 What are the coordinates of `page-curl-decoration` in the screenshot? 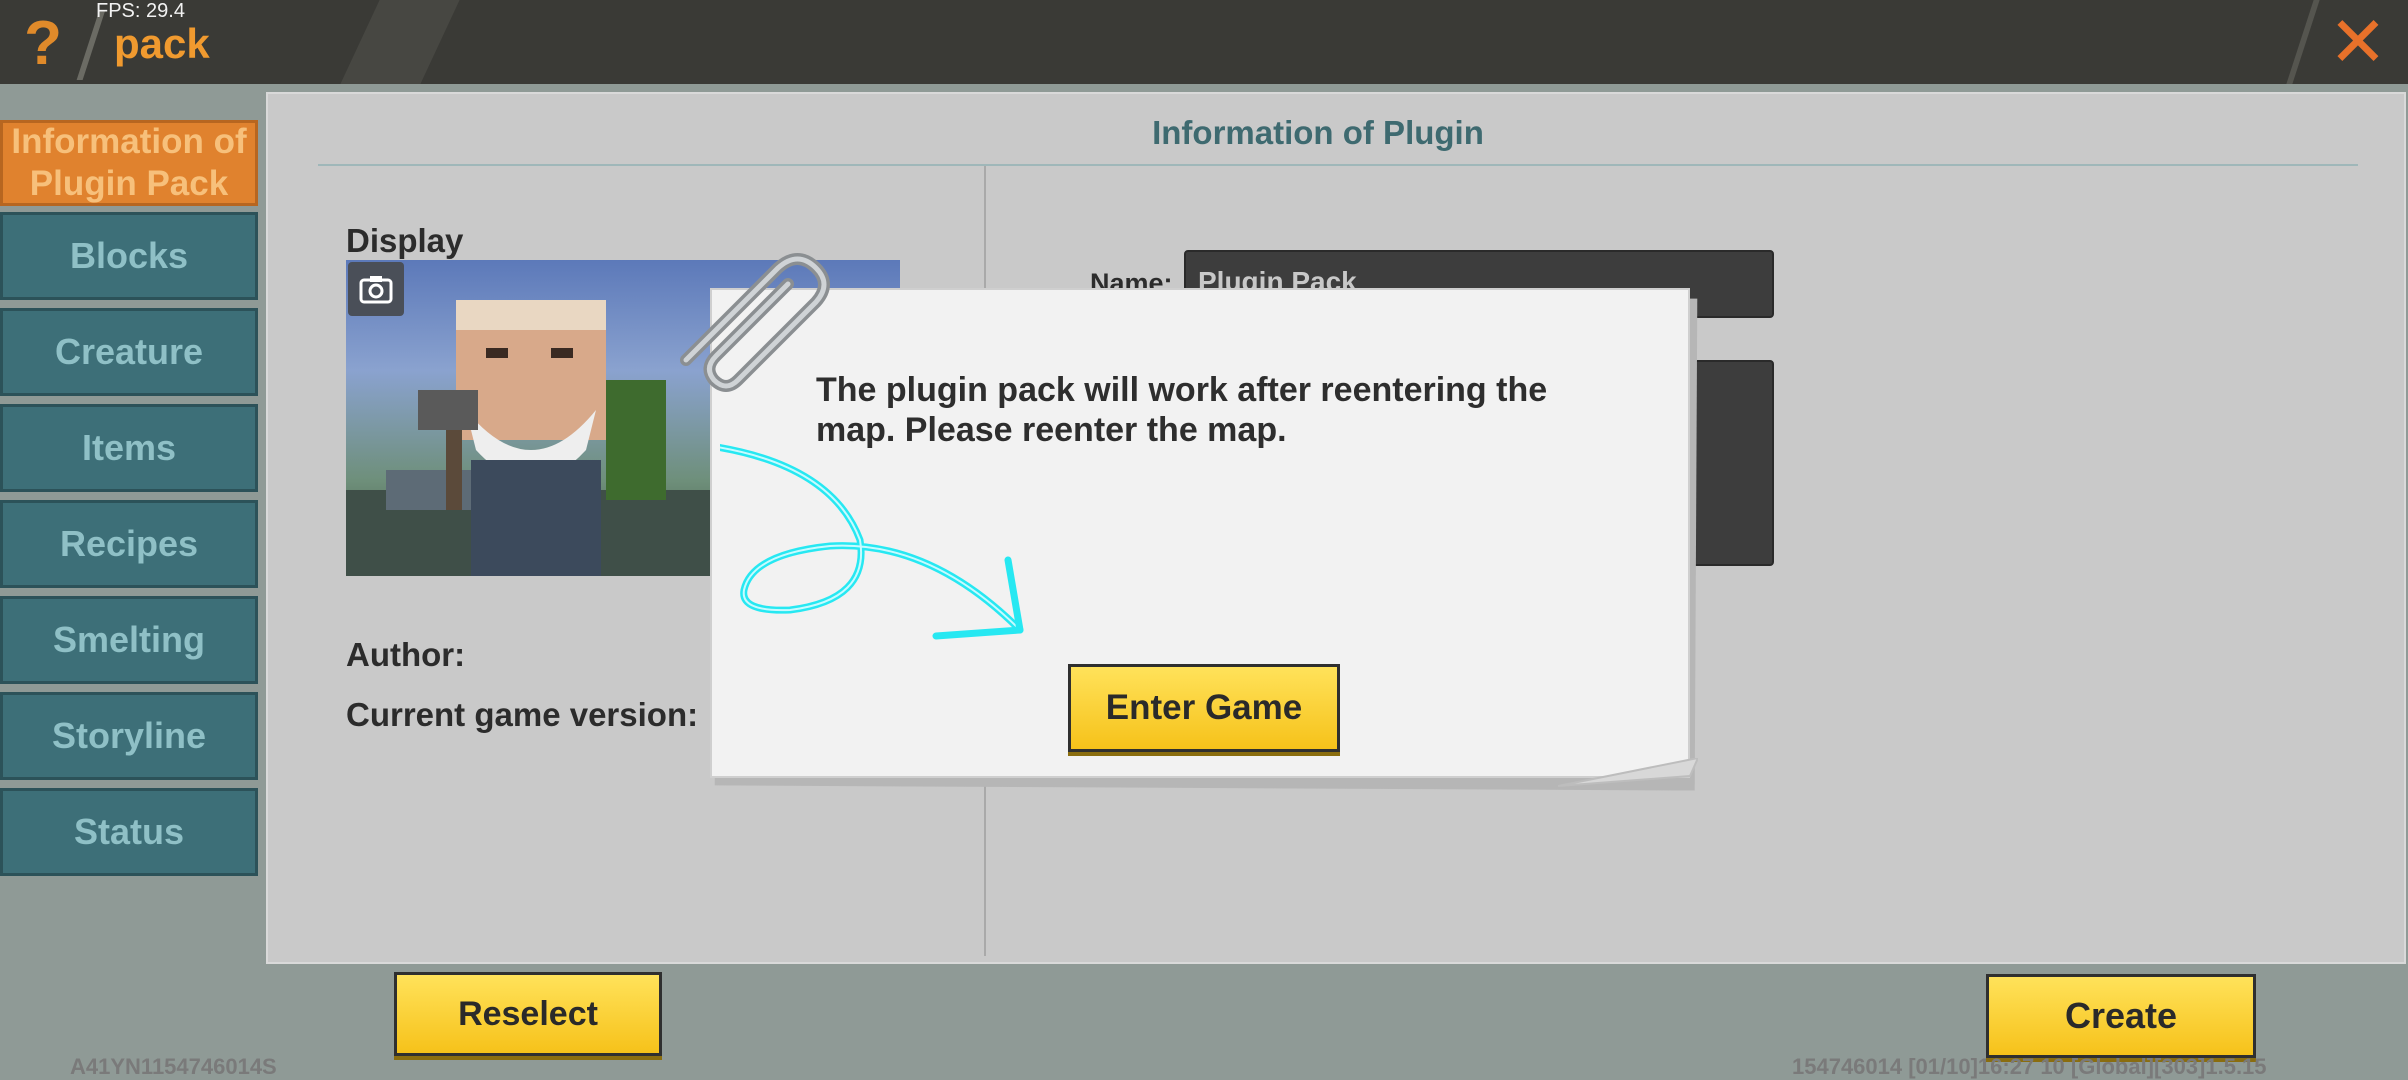 It's located at (1628, 772).